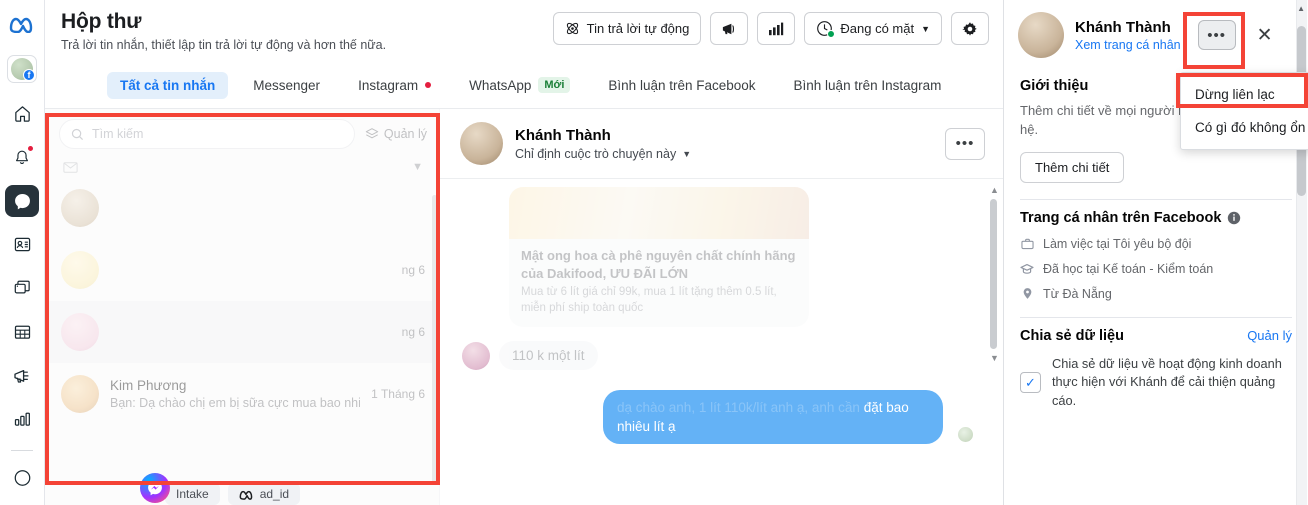 The height and width of the screenshot is (505, 1308). I want to click on conversation-search-row: Tìm kiếm Quản lý, so click(242, 132).